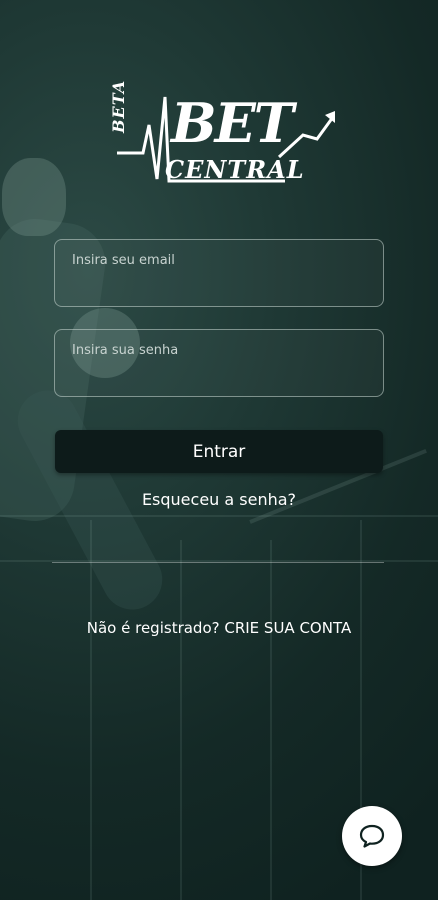 This screenshot has height=900, width=438. Describe the element at coordinates (219, 499) in the screenshot. I see `forgot-password-link: Esqueceu a senha?` at that location.